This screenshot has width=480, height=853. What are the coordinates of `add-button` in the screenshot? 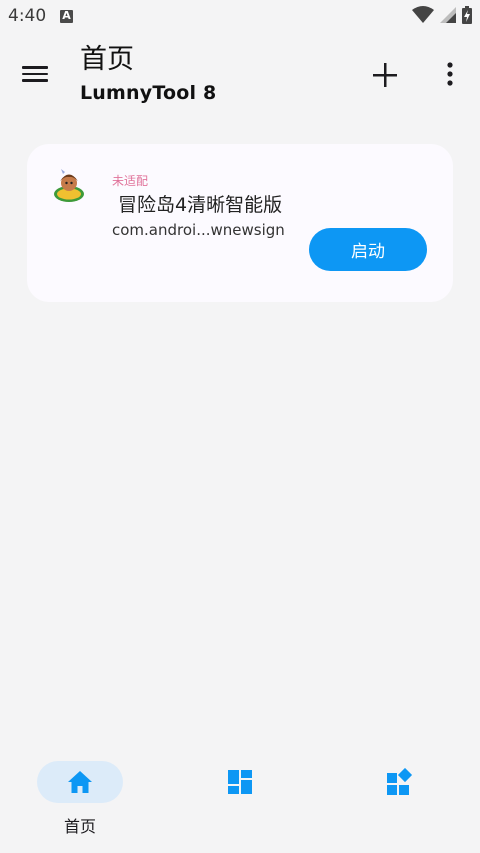 It's located at (385, 75).